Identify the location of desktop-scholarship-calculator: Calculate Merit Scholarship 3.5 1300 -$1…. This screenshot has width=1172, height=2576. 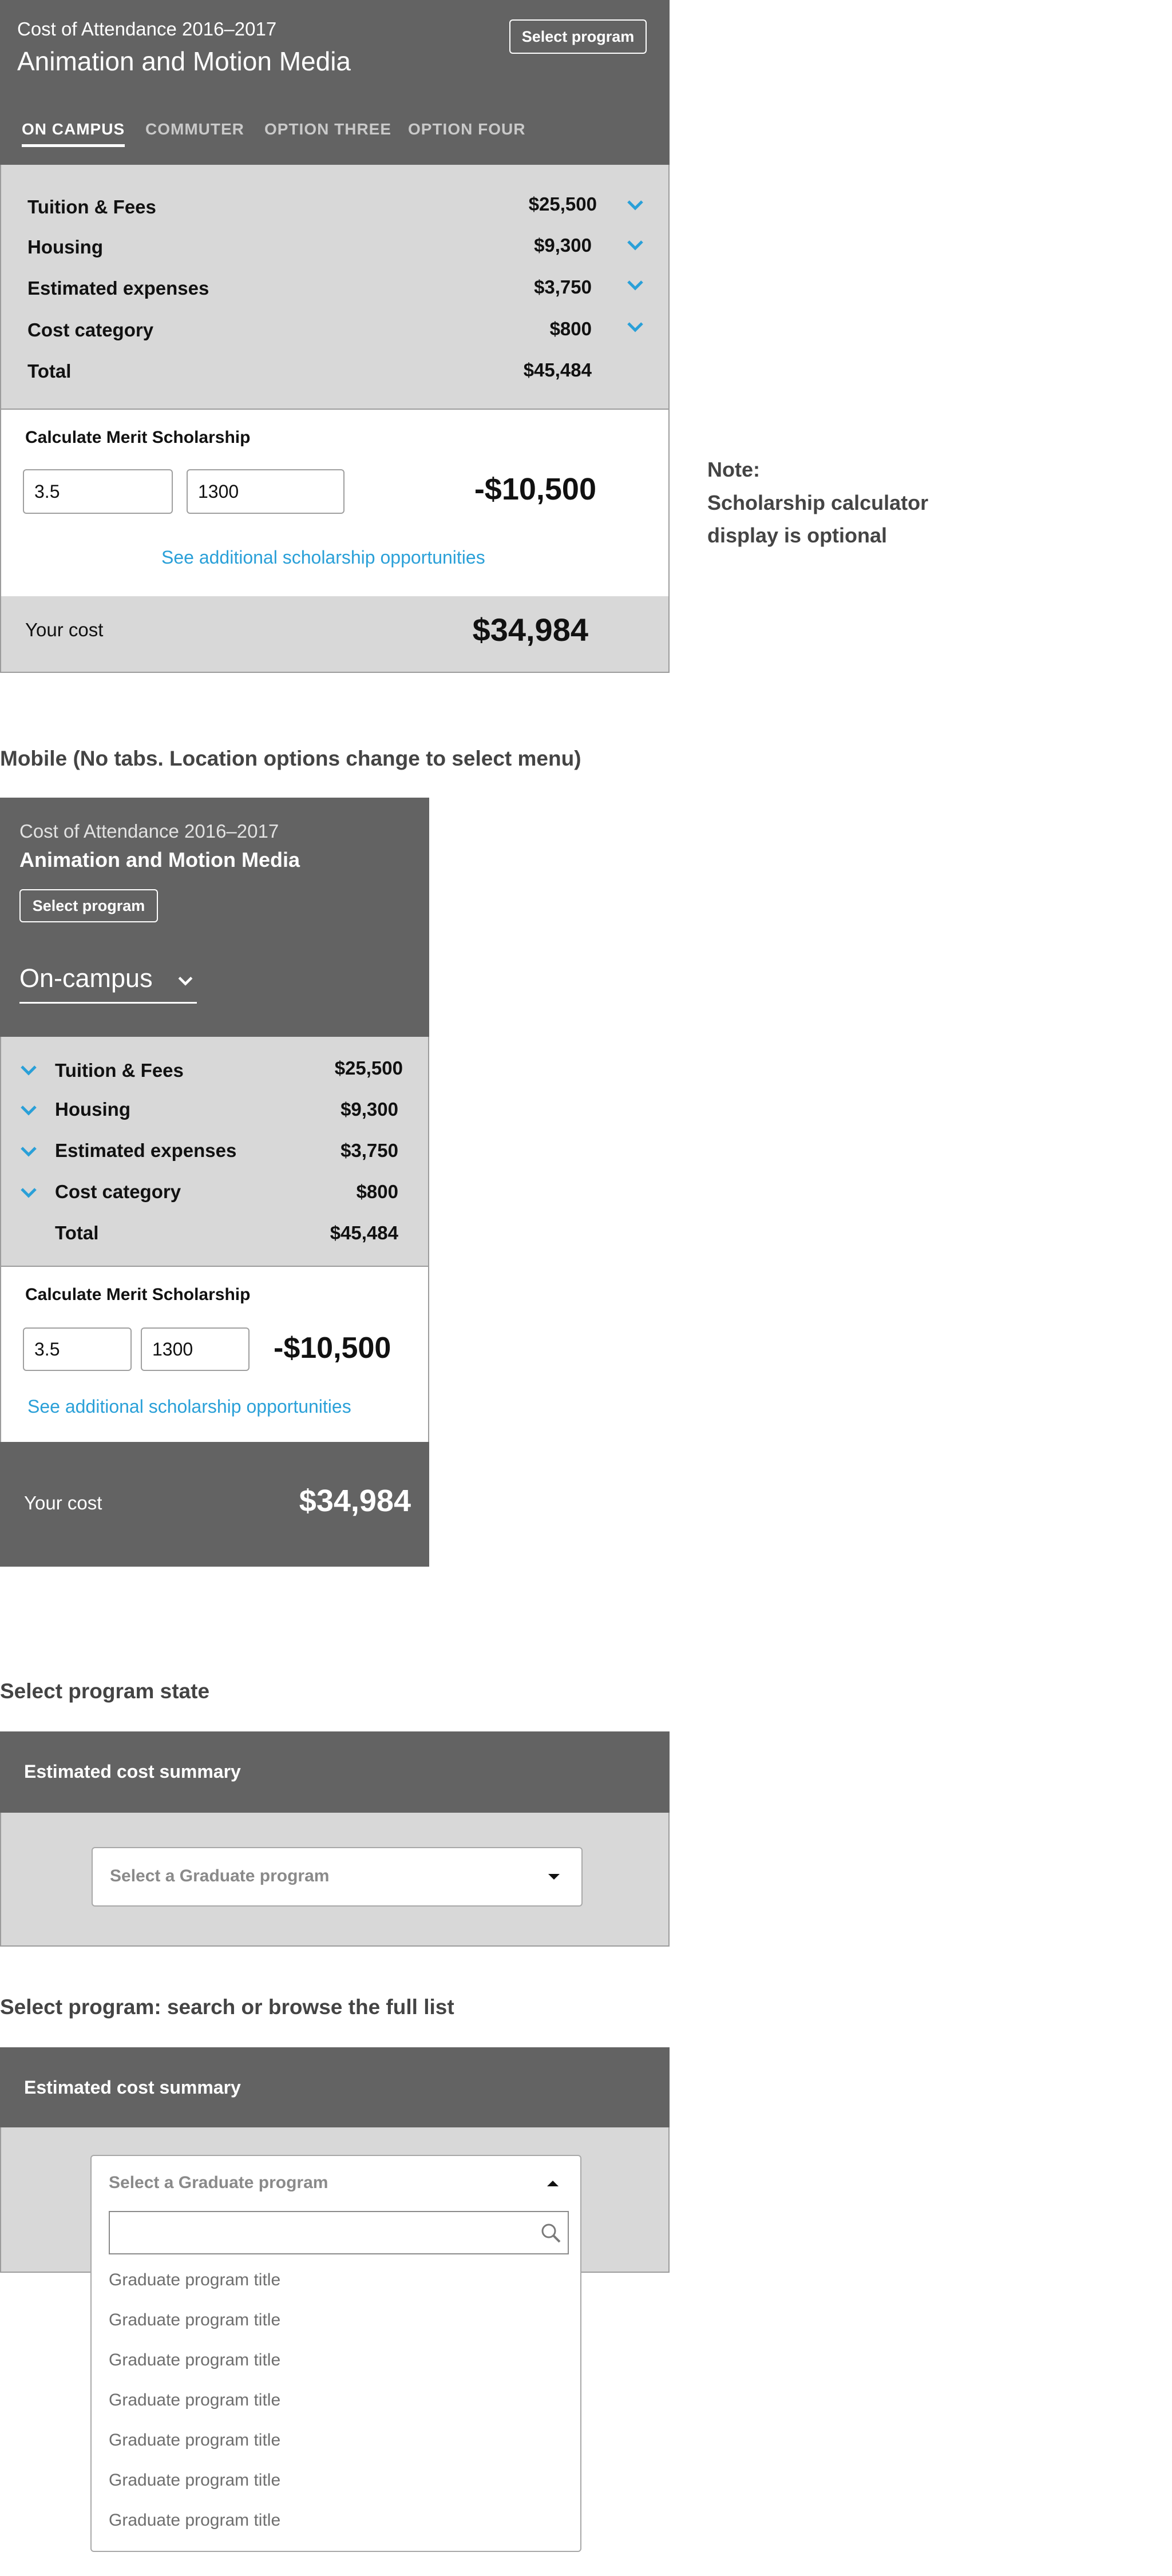
(335, 503).